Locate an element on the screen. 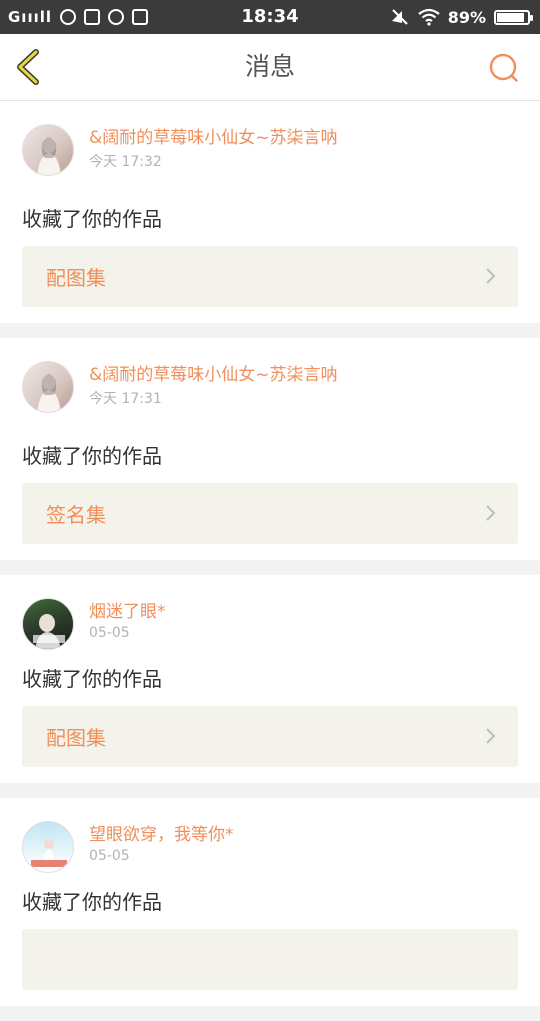 The width and height of the screenshot is (540, 1021). page-title: 消息 is located at coordinates (269, 66).